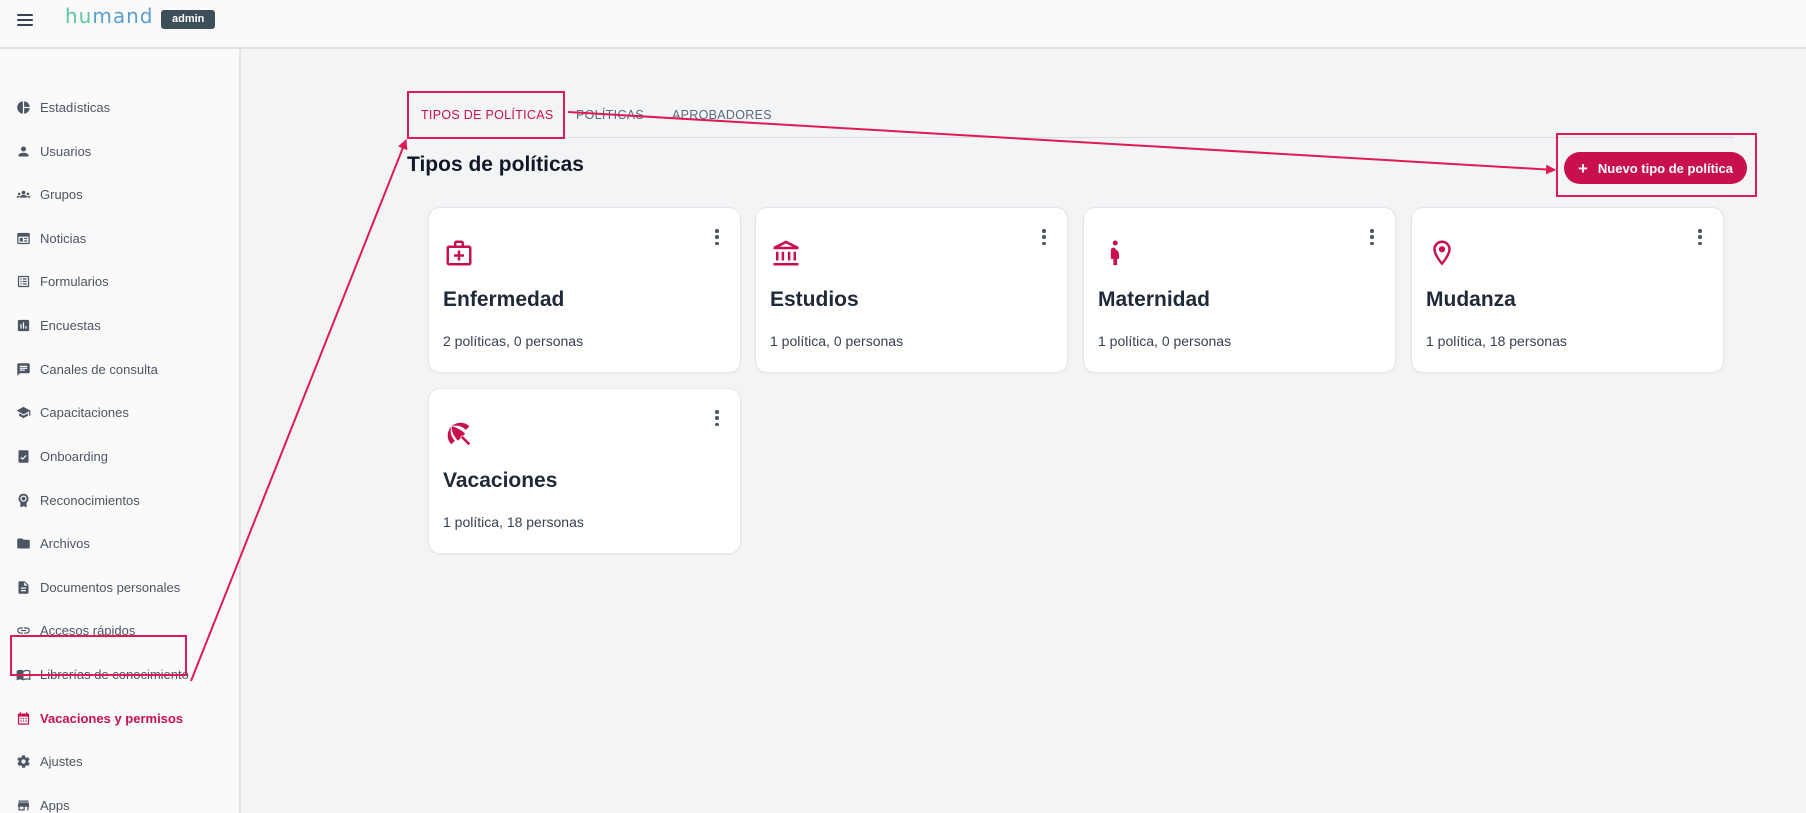 This screenshot has width=1806, height=813. I want to click on institution-icon, so click(786, 253).